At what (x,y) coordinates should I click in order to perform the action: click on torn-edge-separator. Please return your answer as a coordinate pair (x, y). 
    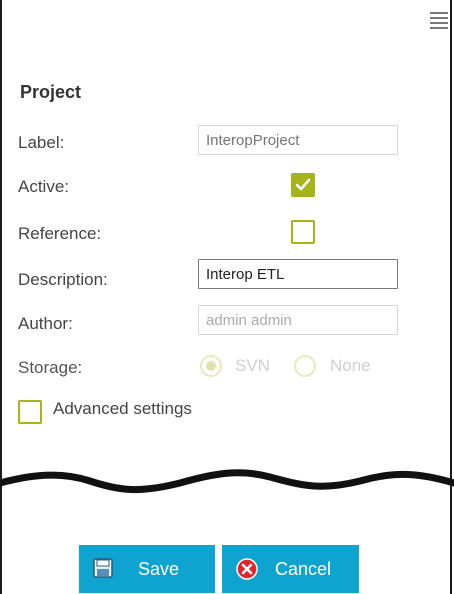
    Looking at the image, I should click on (227, 481).